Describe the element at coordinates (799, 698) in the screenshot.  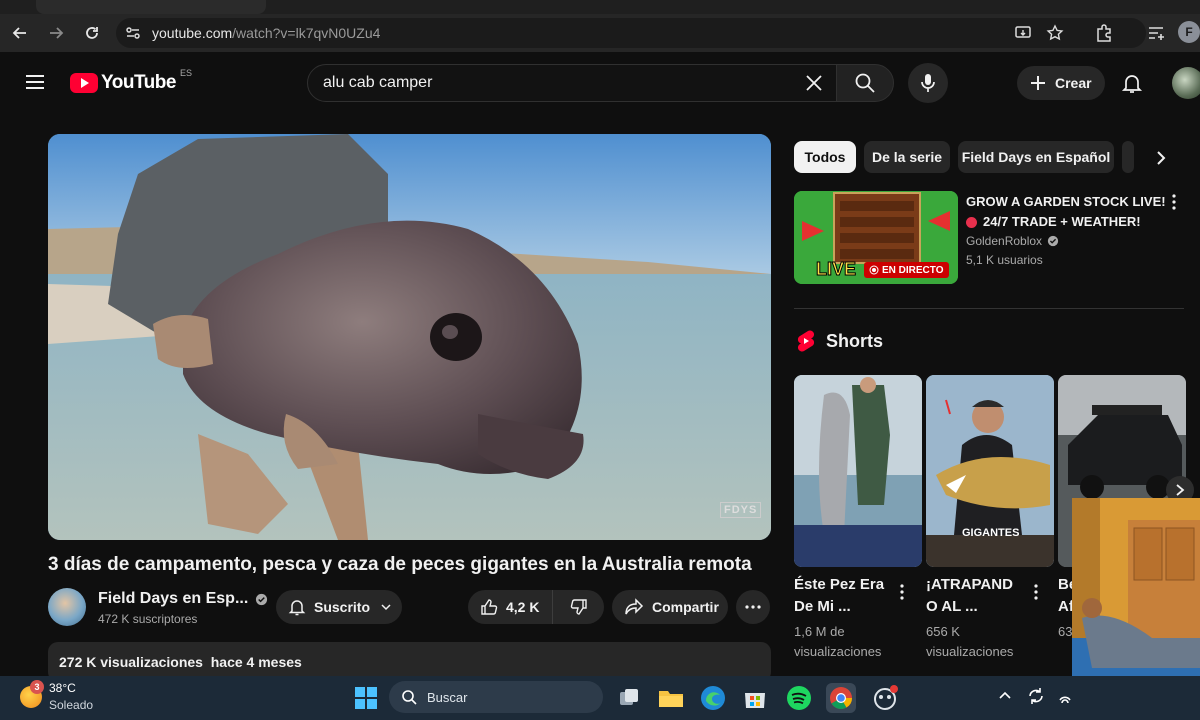
I see `spotify-icon` at that location.